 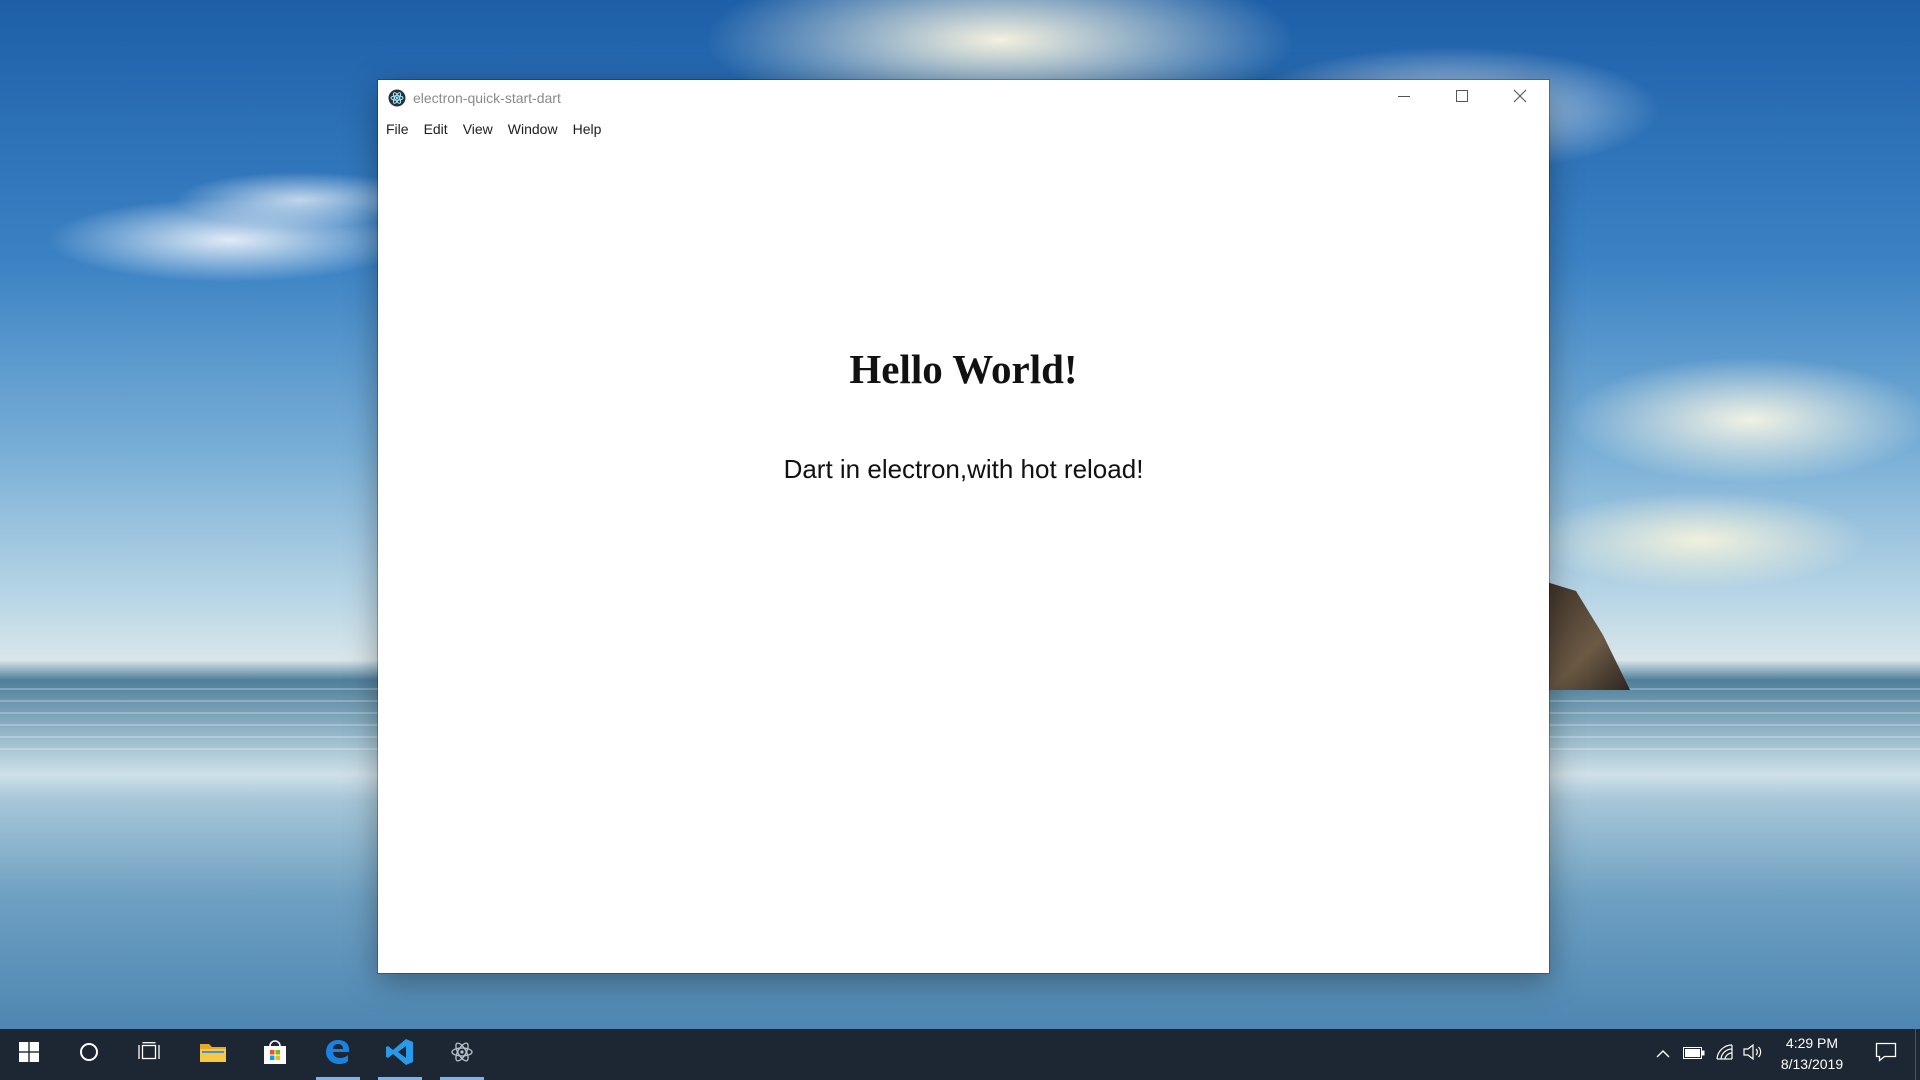 I want to click on show-desktop-button, so click(x=1917, y=1054).